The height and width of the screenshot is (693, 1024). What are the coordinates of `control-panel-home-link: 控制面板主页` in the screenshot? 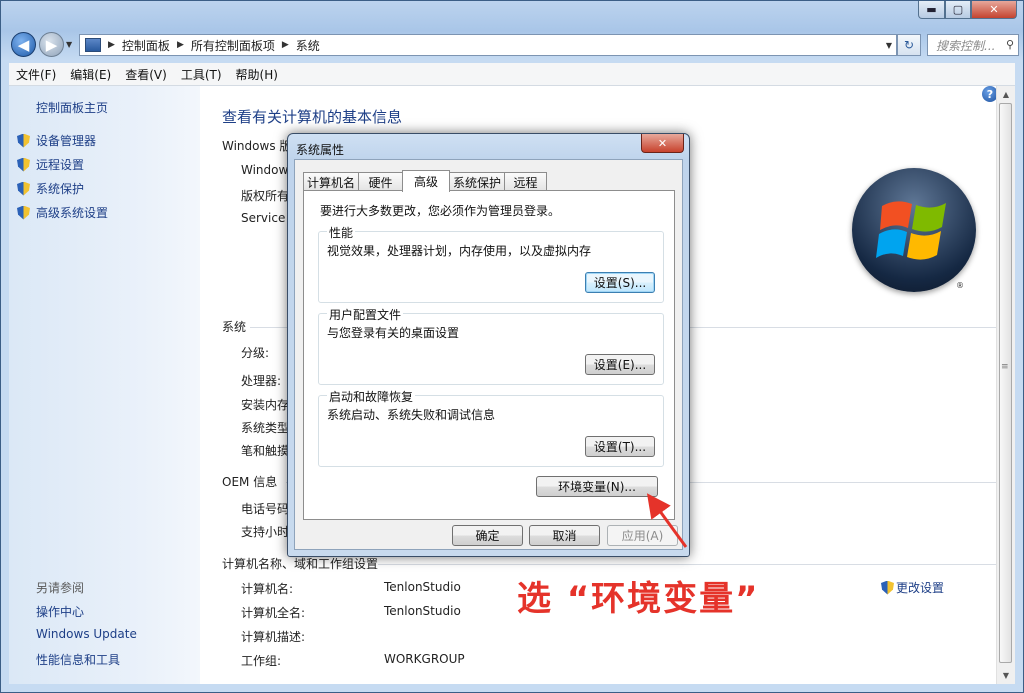 It's located at (72, 107).